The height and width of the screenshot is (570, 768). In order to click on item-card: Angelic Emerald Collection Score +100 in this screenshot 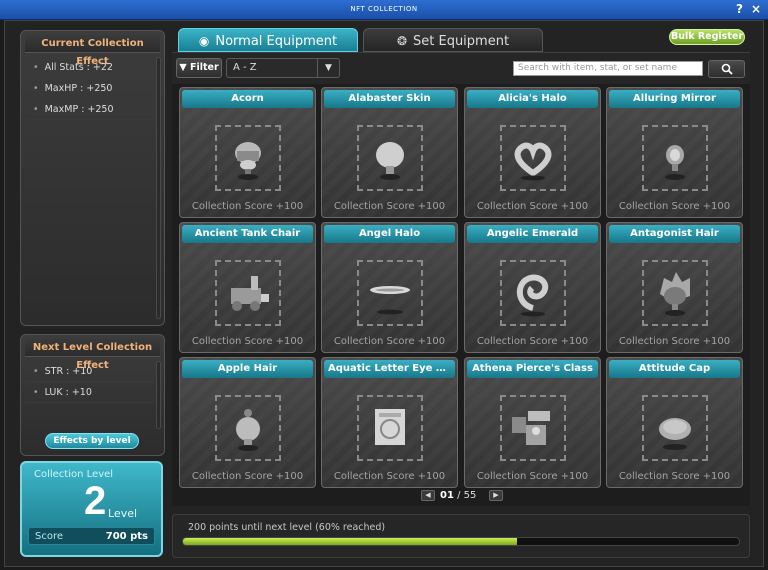, I will do `click(532, 287)`.